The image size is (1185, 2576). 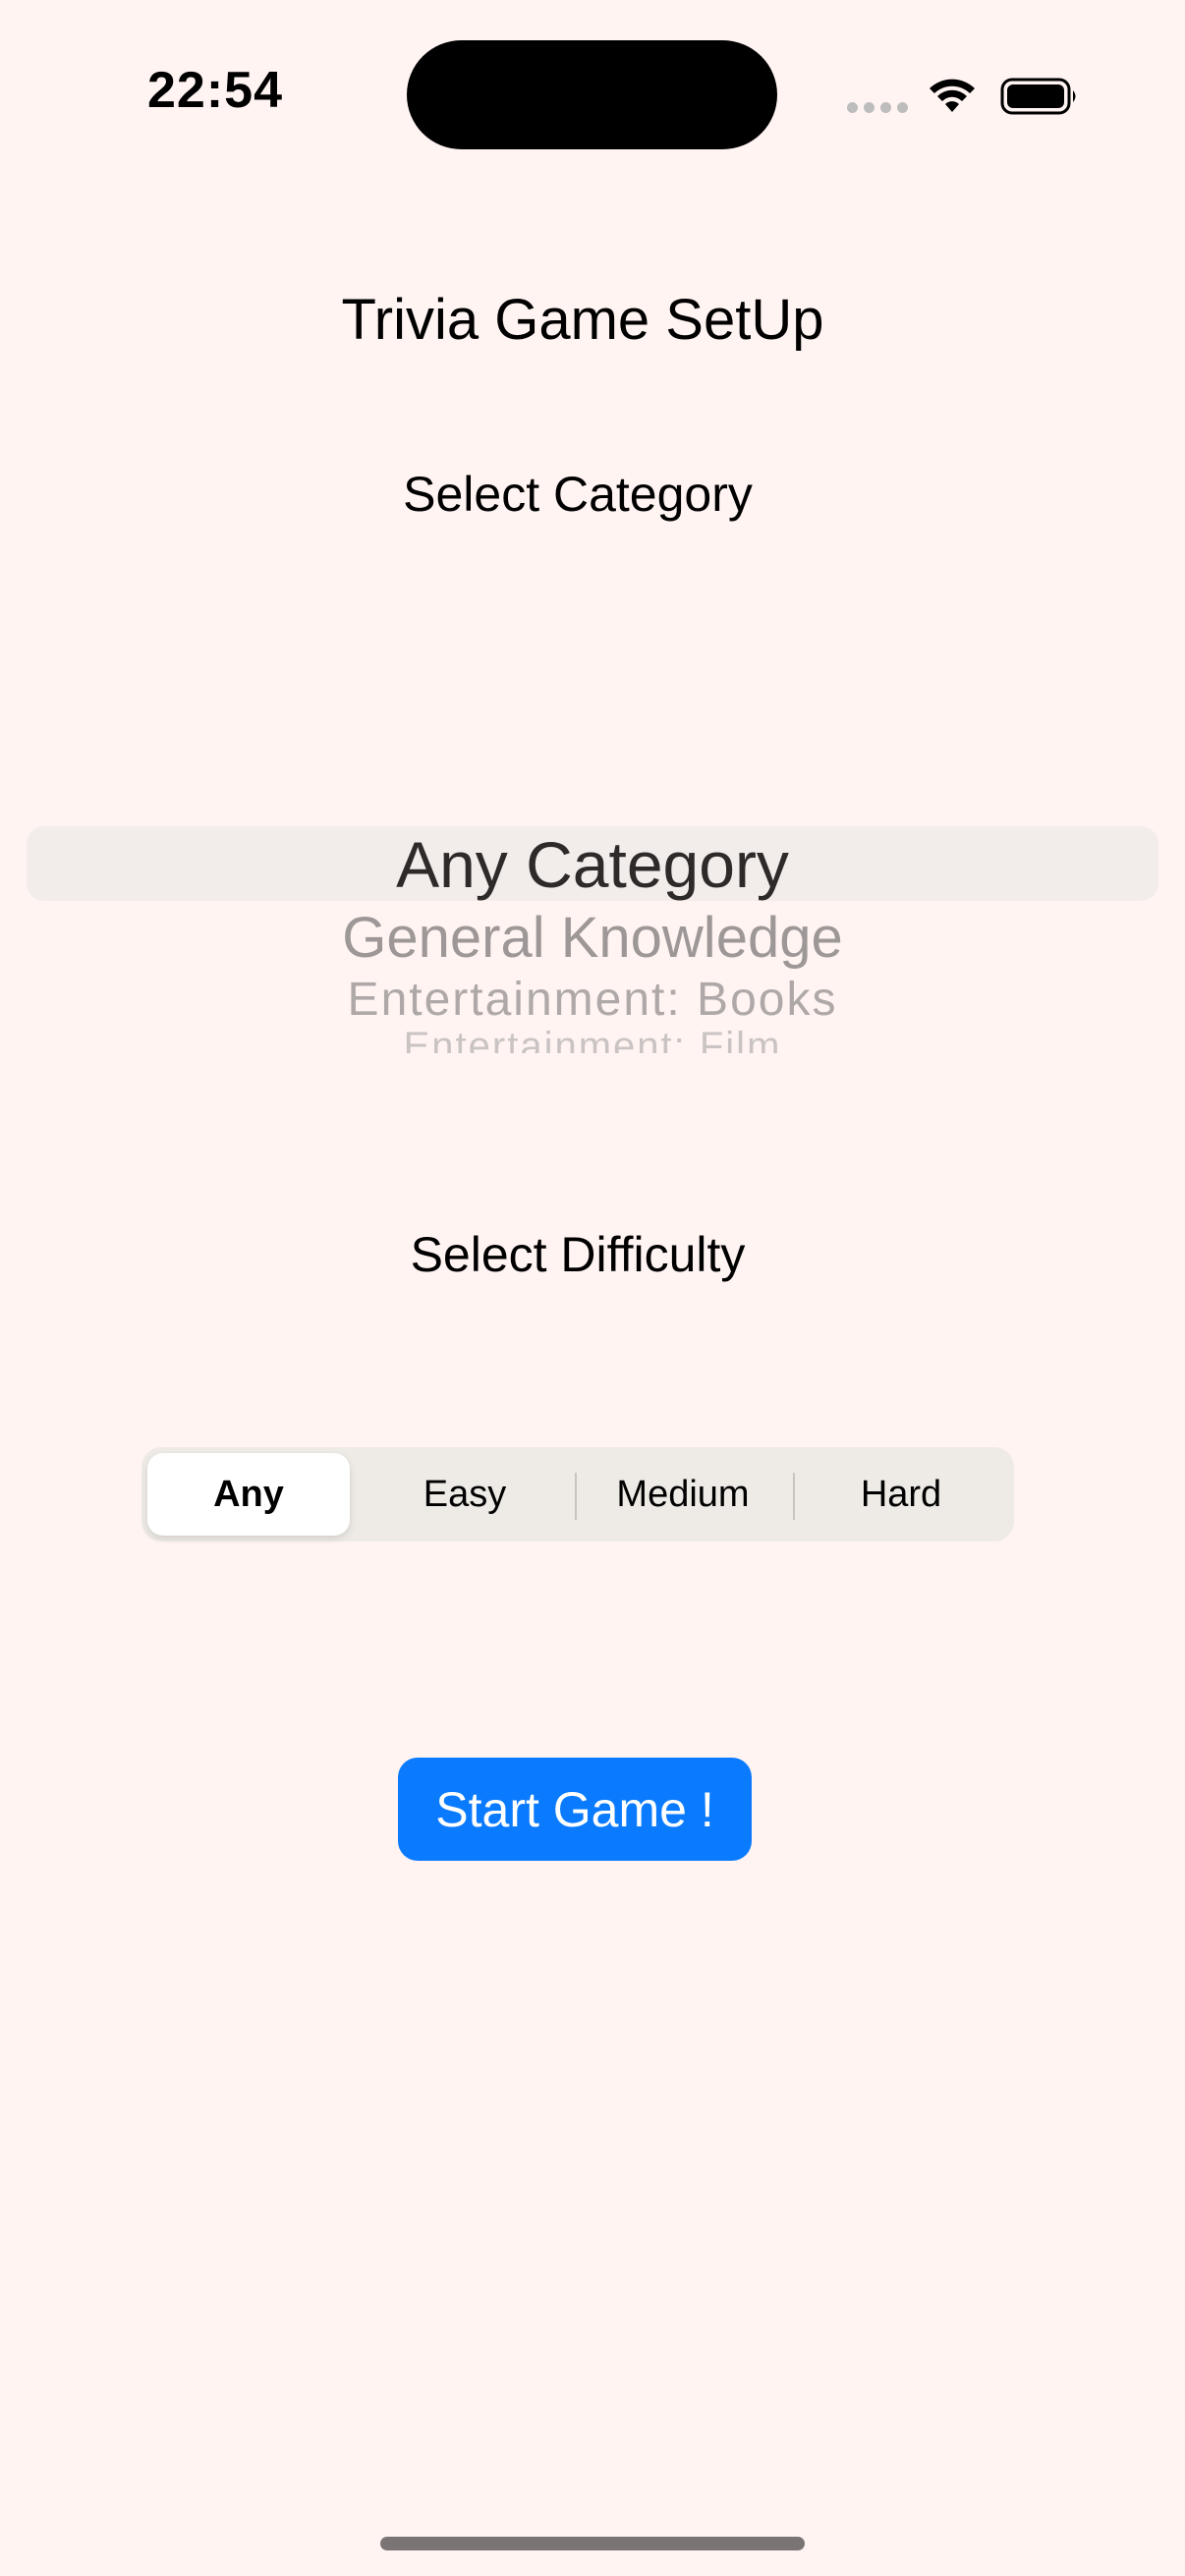 What do you see at coordinates (592, 2543) in the screenshot?
I see `home-indicator` at bounding box center [592, 2543].